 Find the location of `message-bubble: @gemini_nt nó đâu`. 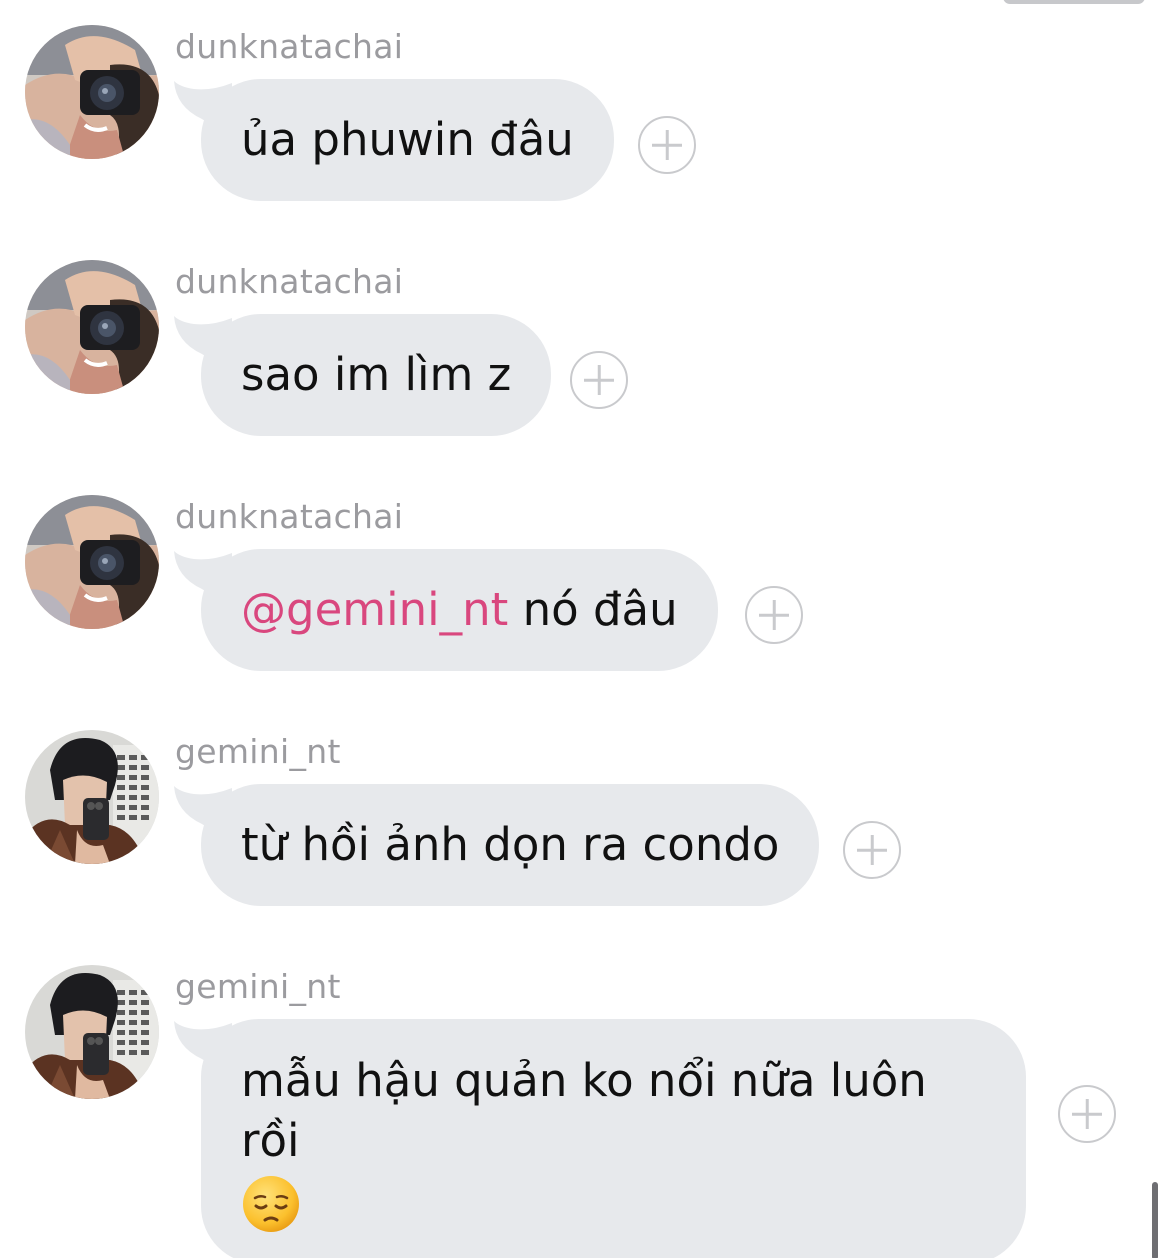

message-bubble: @gemini_nt nó đâu is located at coordinates (459, 610).